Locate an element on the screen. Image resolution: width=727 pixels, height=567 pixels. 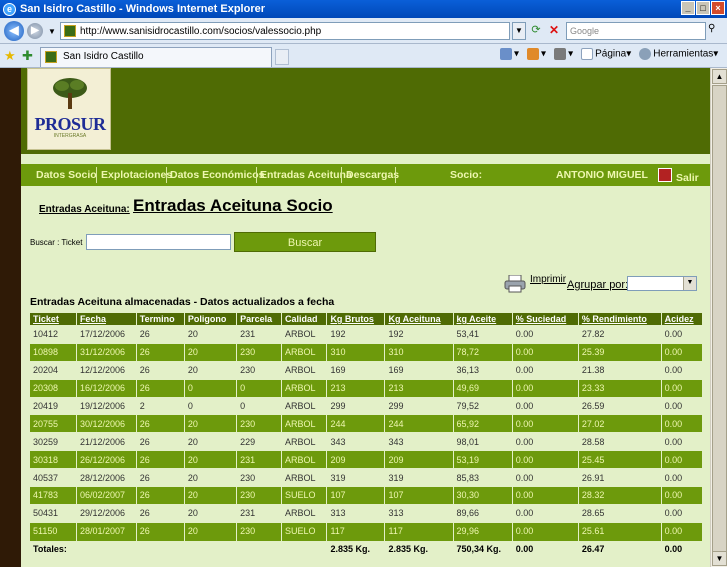
prosur-logo: PROSUR INTERGRASA is located at coordinates (69, 109).